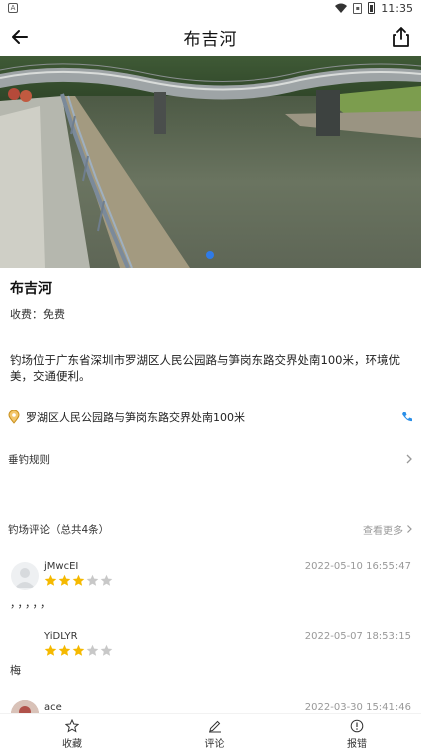 The height and width of the screenshot is (750, 421). Describe the element at coordinates (72, 744) in the screenshot. I see `favorite-label: 收藏` at that location.